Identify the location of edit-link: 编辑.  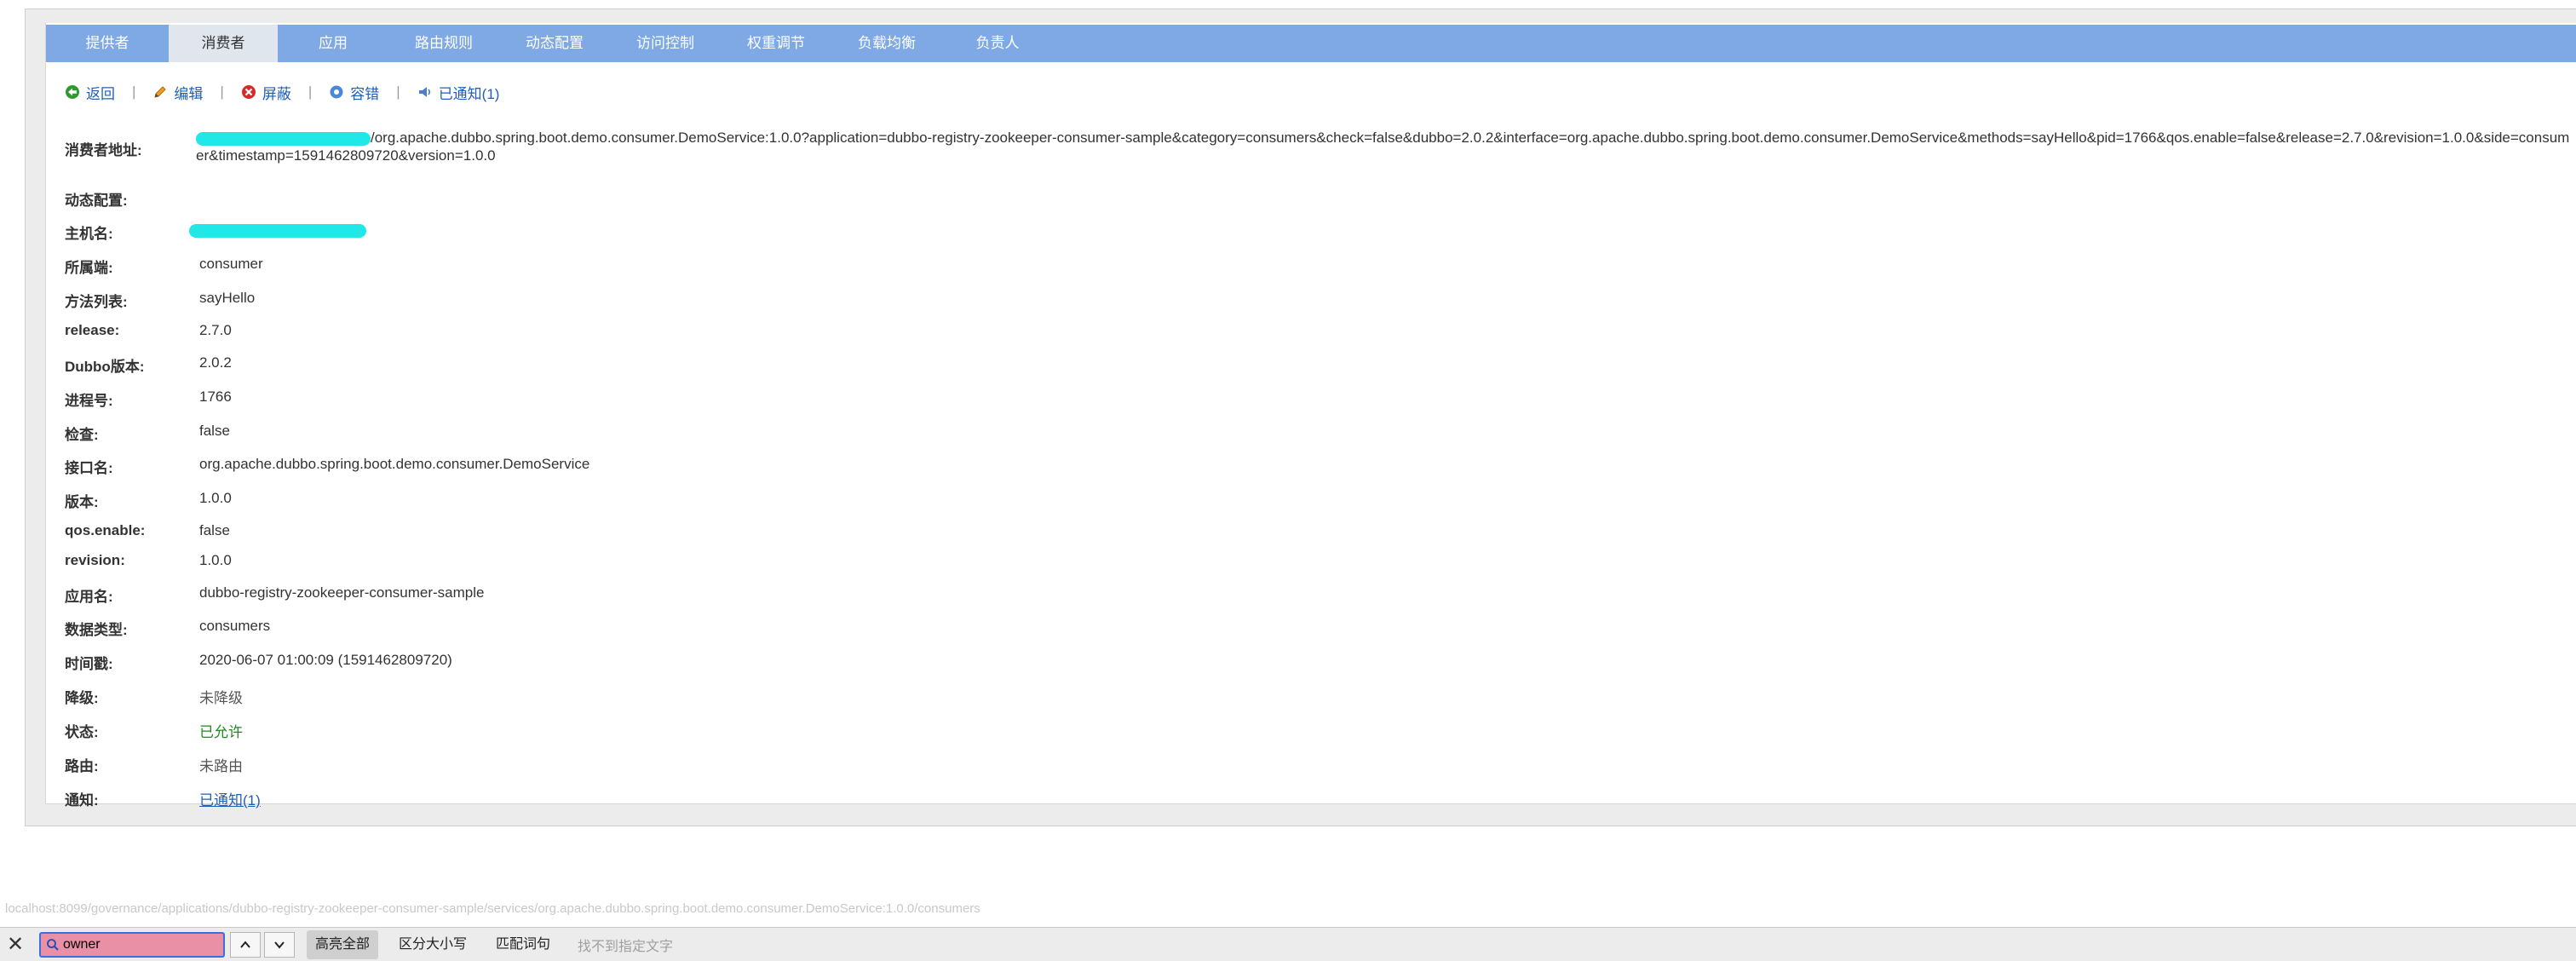
(177, 92).